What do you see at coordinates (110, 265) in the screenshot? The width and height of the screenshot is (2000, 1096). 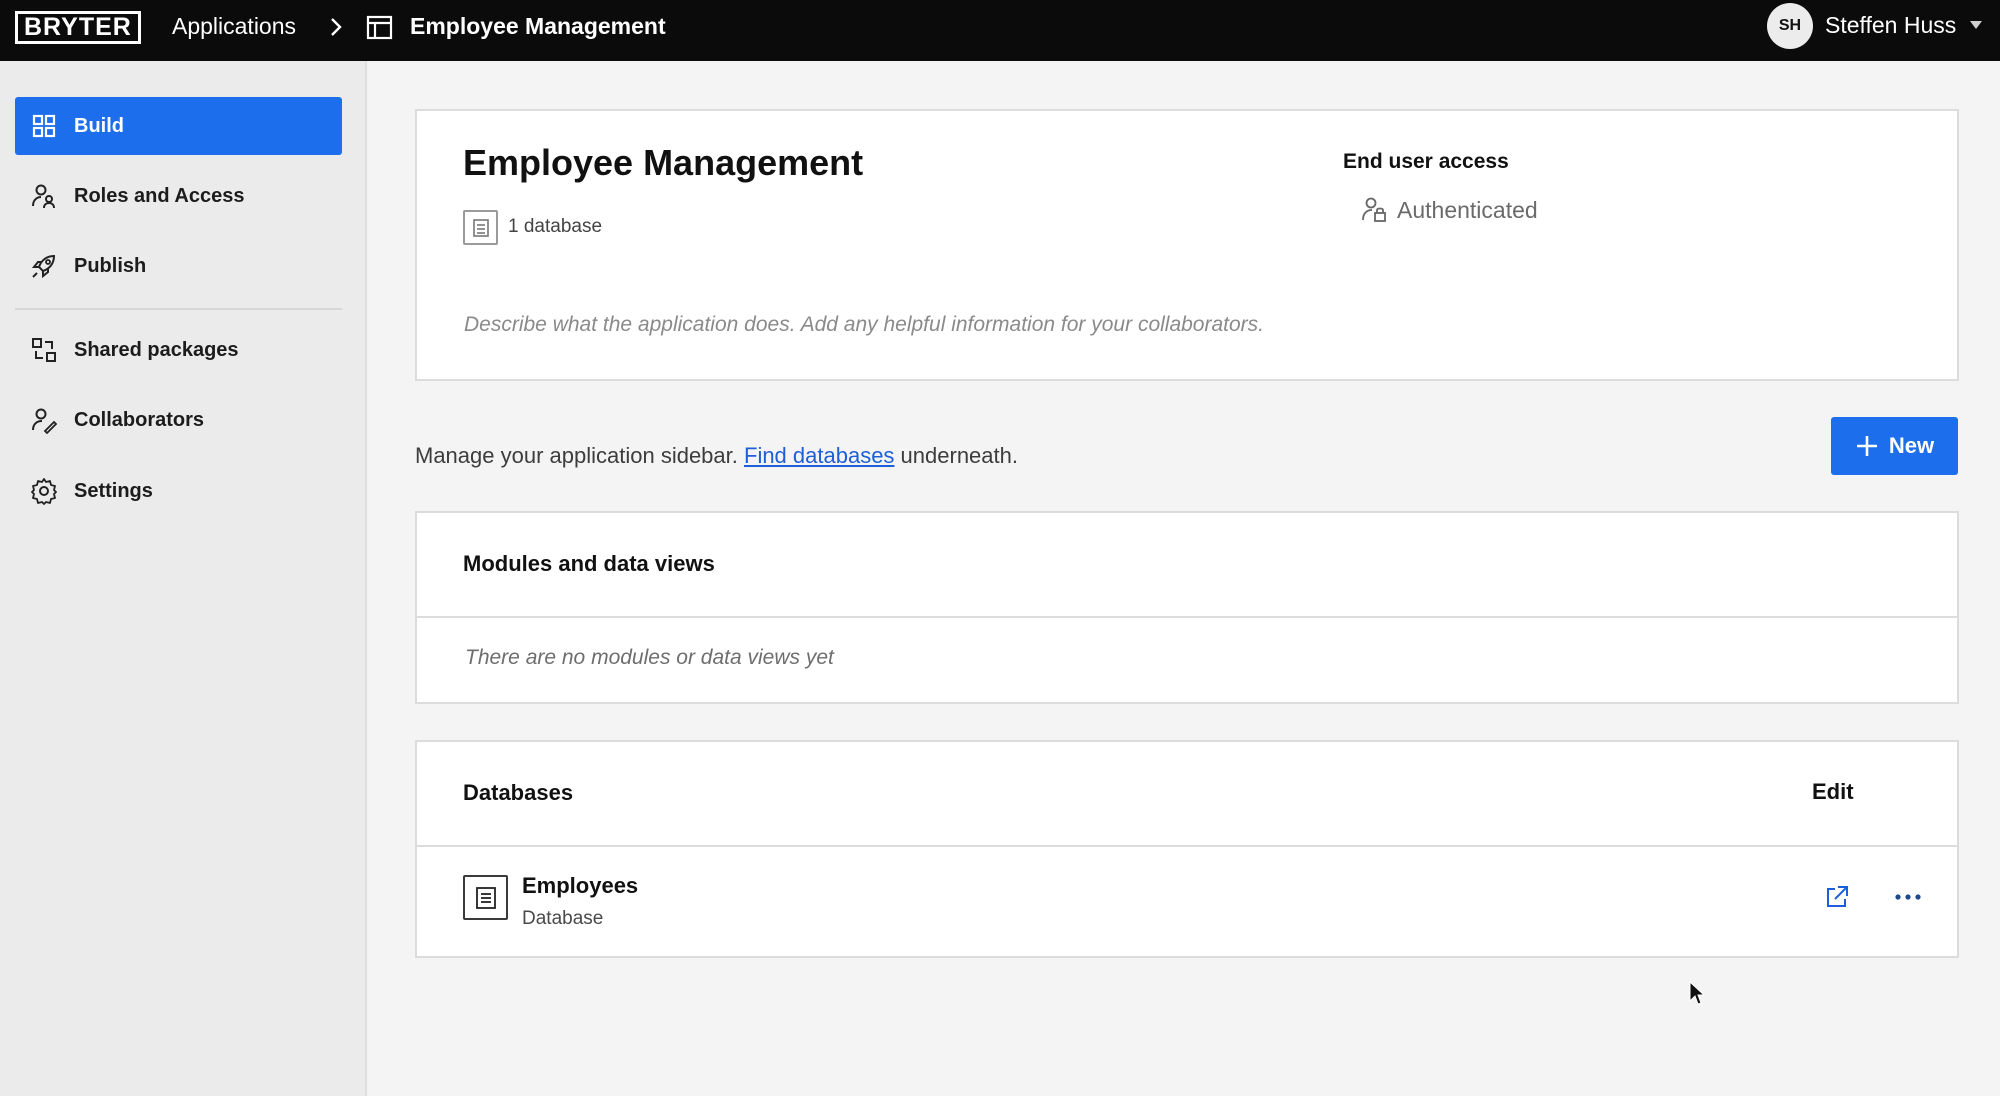 I see `sidebar-item-label: Publish` at bounding box center [110, 265].